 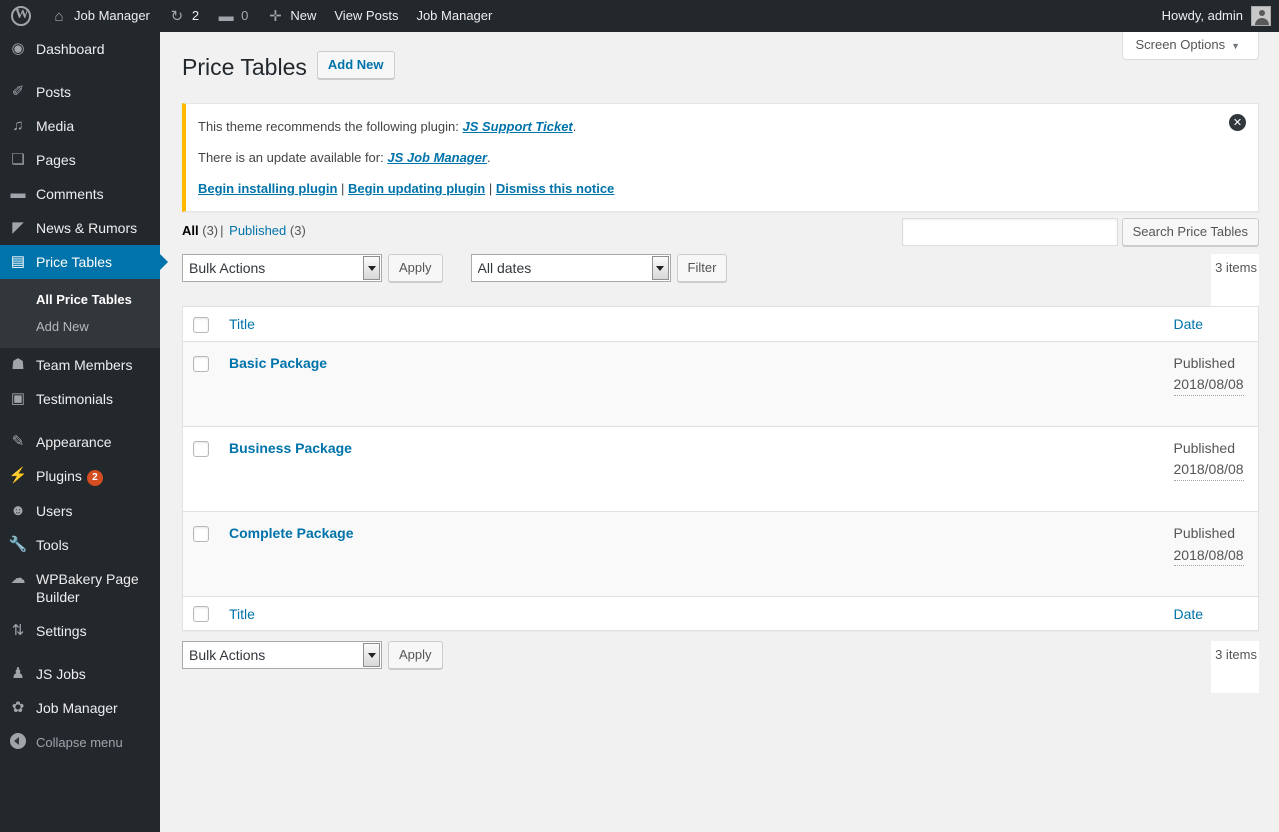 I want to click on wordpress-logo-button, so click(x=20, y=16).